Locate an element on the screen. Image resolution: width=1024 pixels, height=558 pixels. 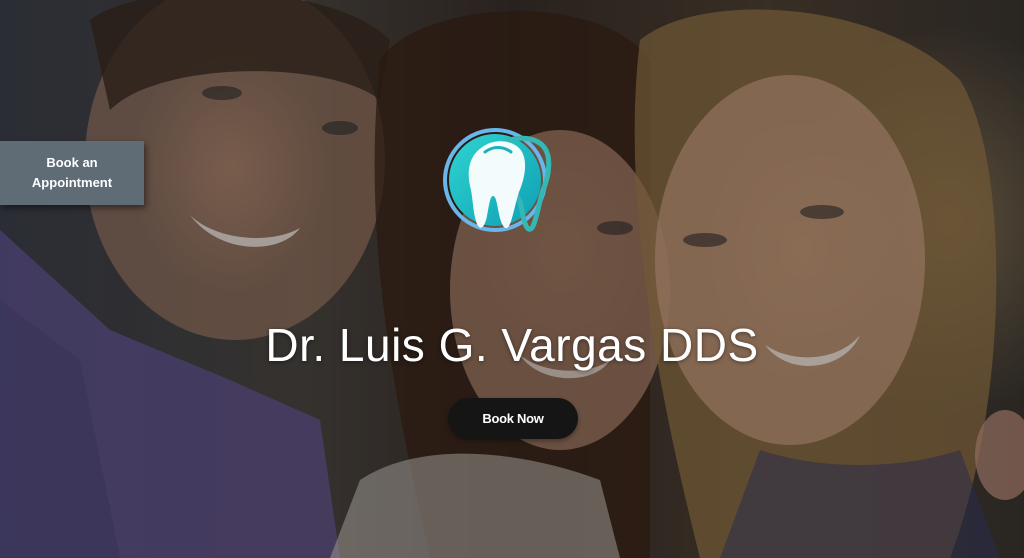
page-title: Dr. Luis G. Vargas DDS is located at coordinates (512, 345).